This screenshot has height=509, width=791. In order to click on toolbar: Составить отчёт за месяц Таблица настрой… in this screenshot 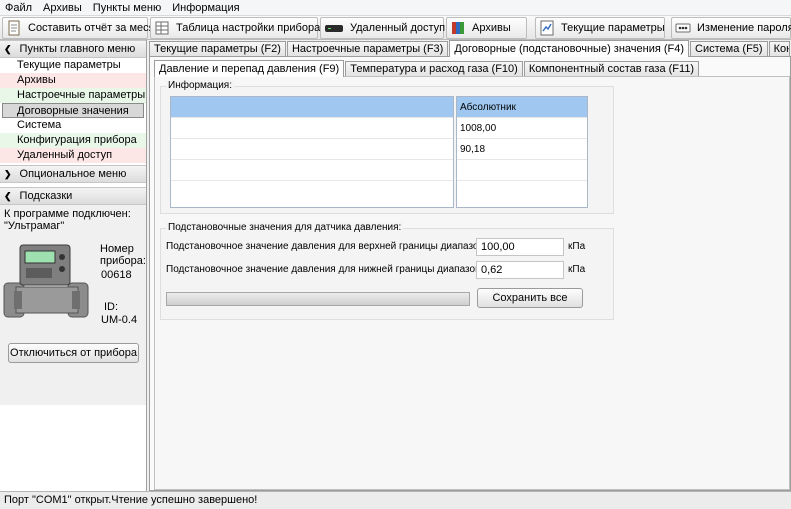, I will do `click(395, 28)`.